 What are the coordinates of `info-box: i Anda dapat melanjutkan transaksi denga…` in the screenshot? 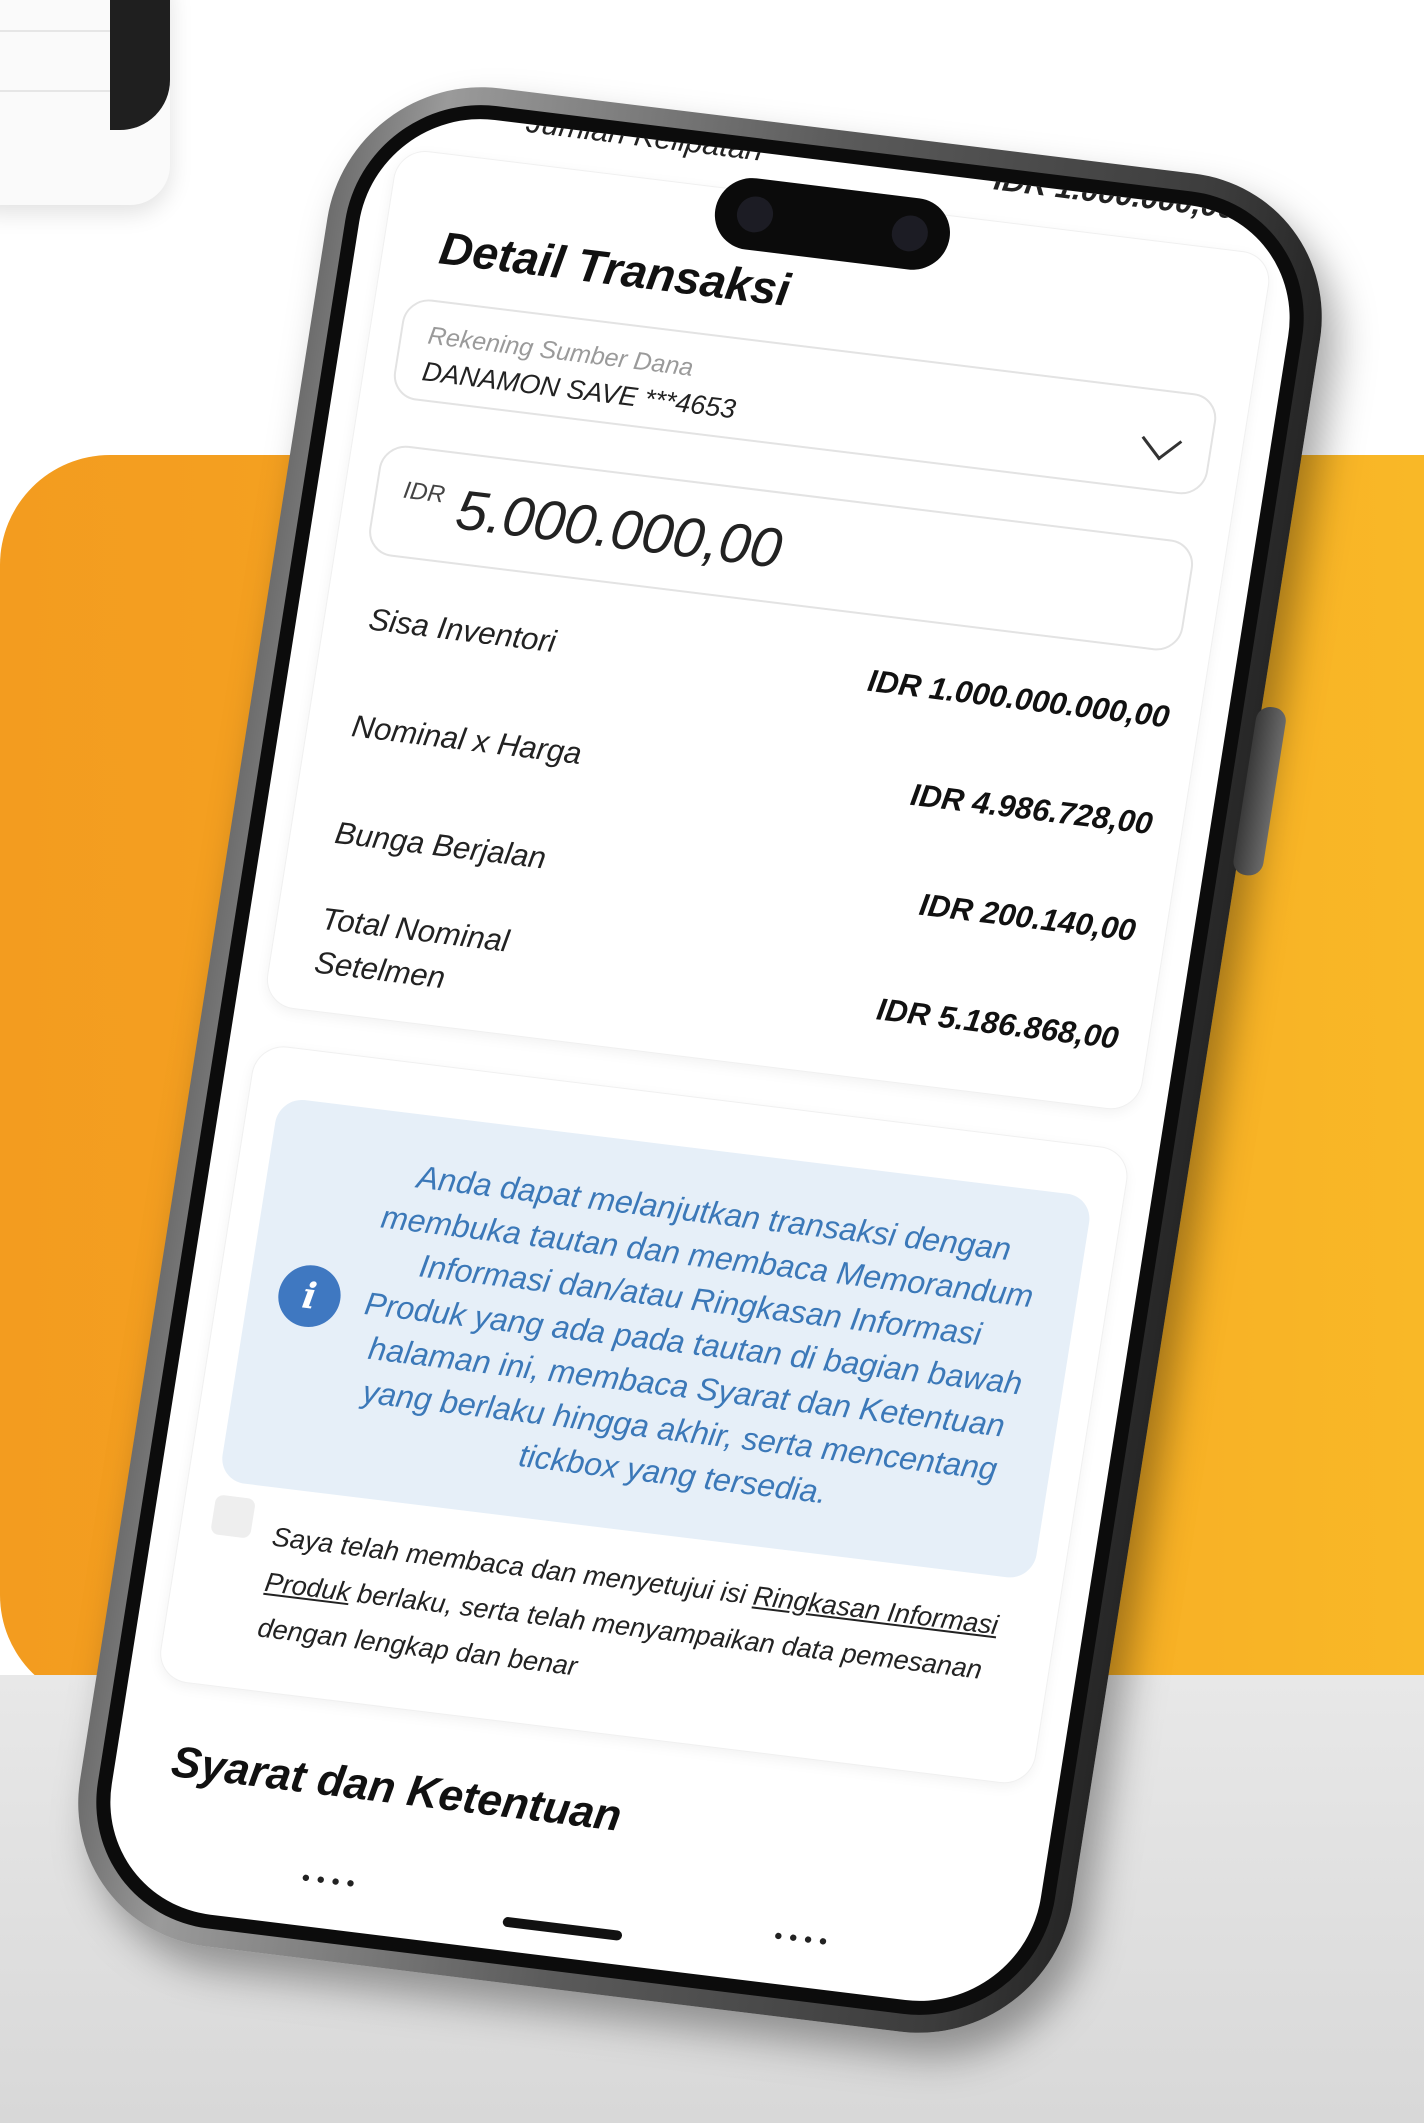 It's located at (656, 1339).